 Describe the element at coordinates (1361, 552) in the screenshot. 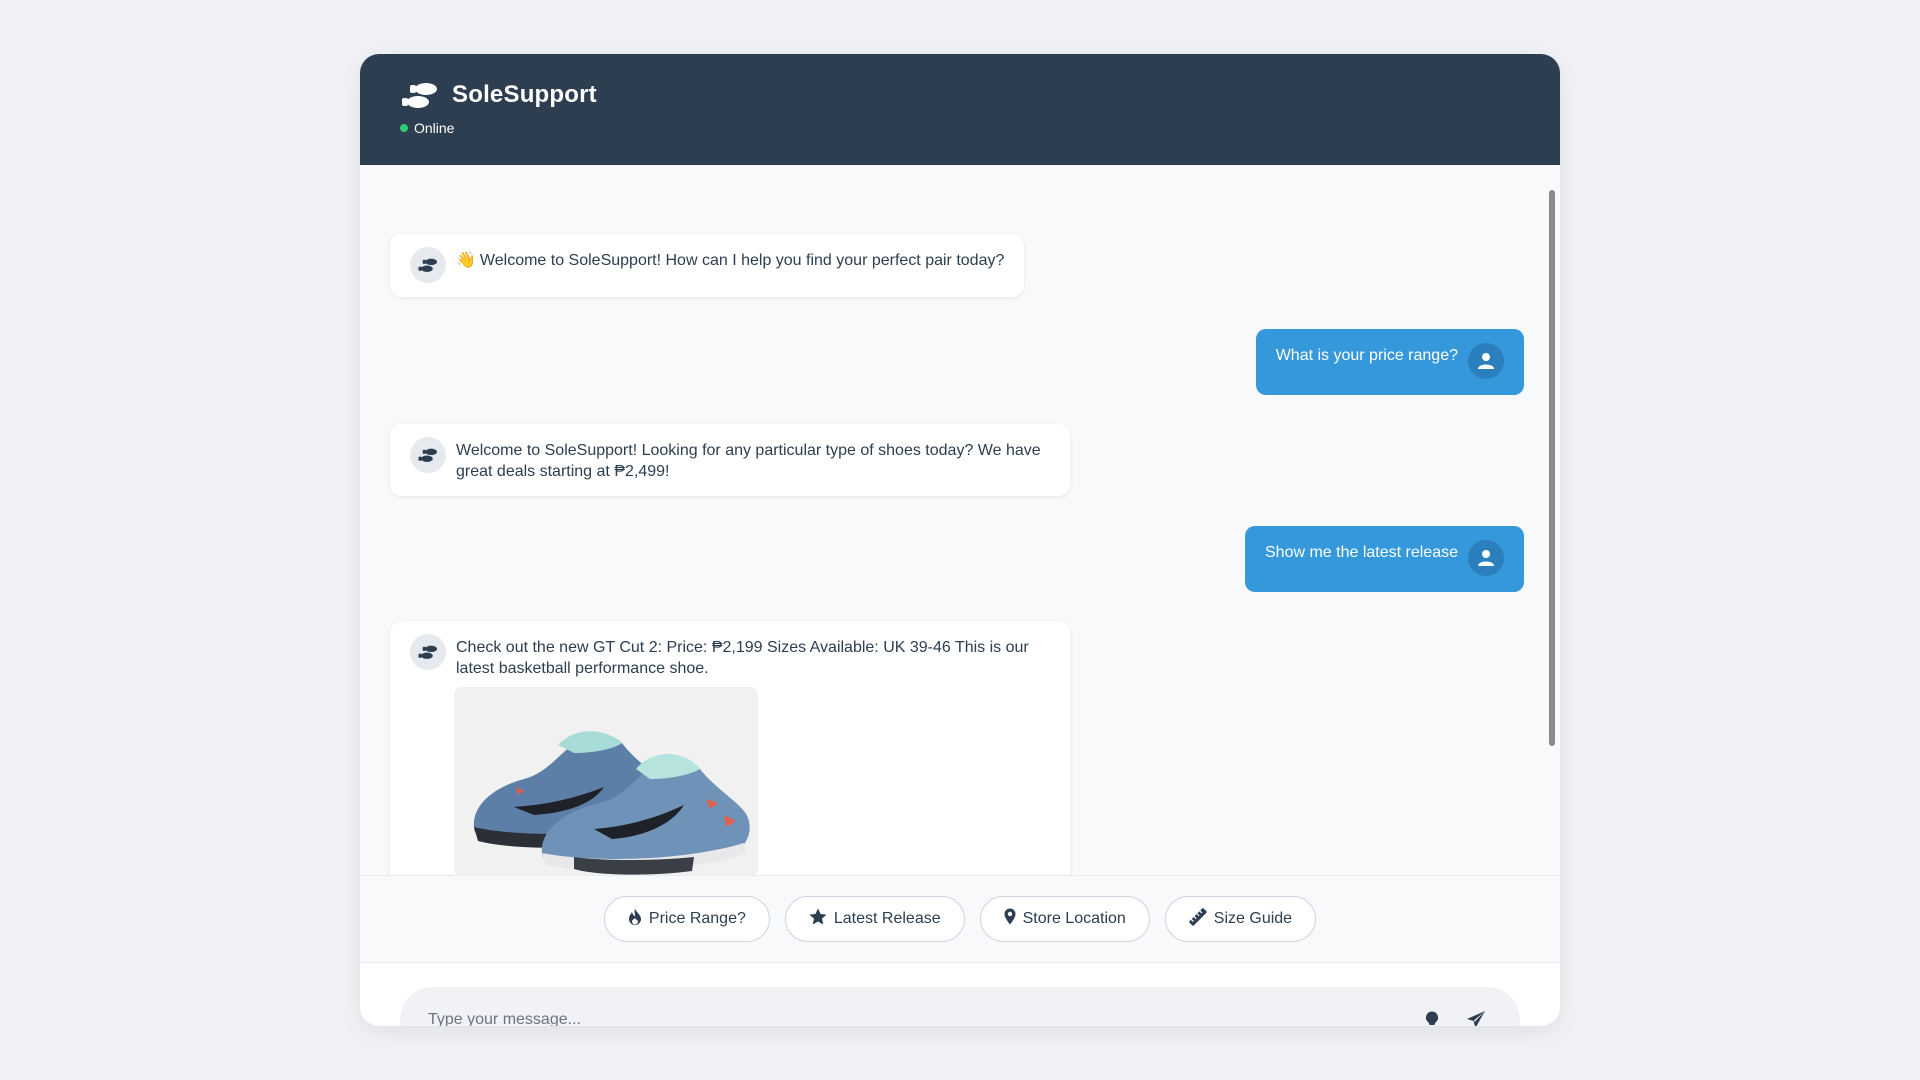

I see `user-message-text: Show me the latest release` at that location.